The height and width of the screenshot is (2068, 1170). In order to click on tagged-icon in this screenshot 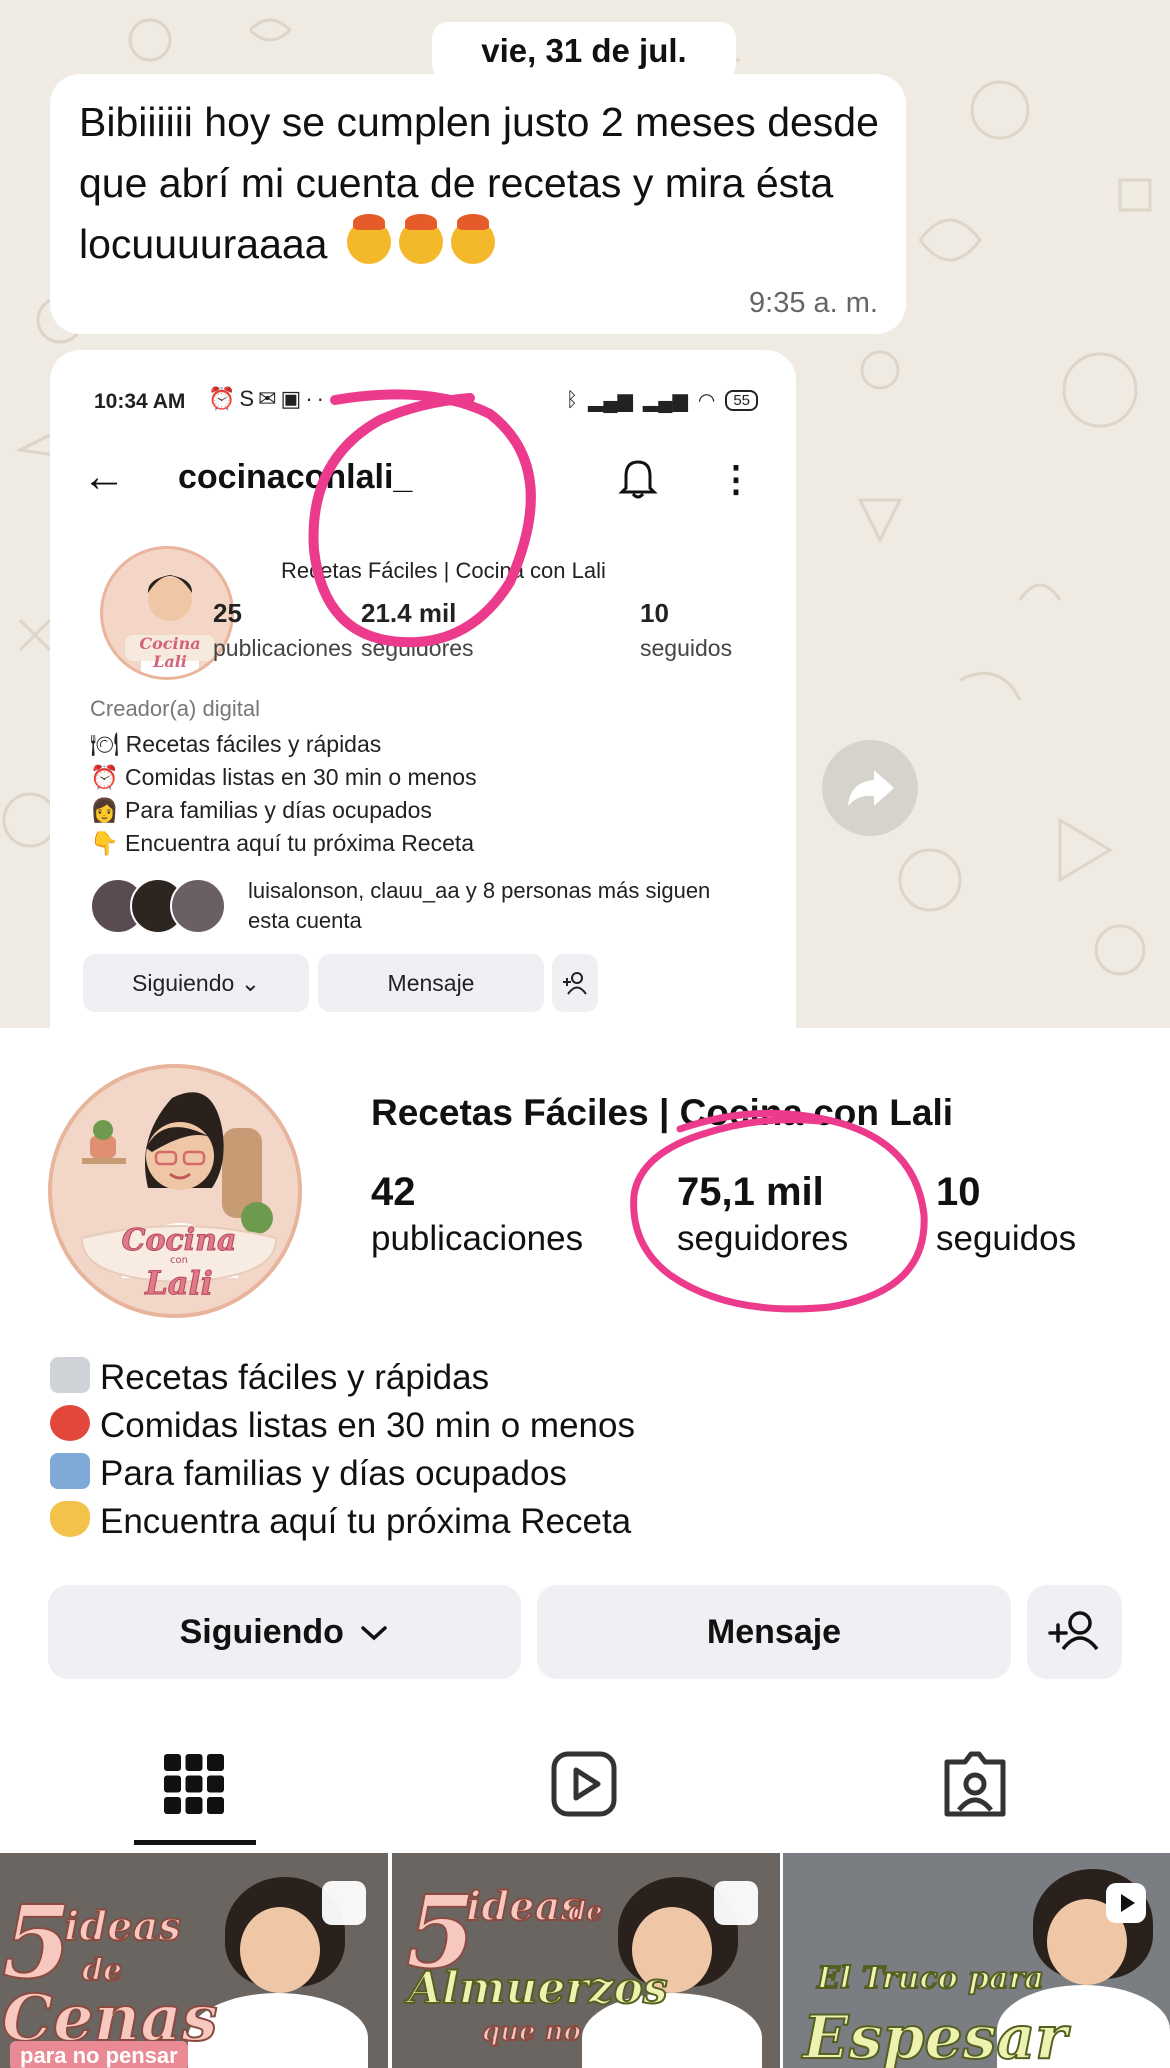, I will do `click(975, 1784)`.